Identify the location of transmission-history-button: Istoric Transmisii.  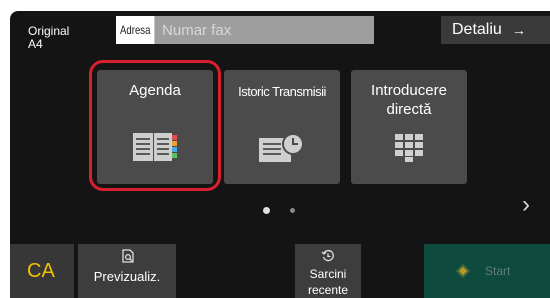
(282, 127).